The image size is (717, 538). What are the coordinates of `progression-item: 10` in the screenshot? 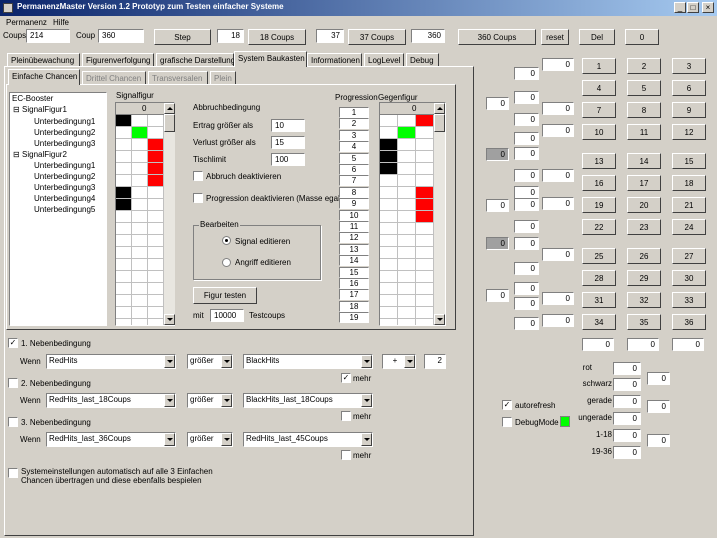 It's located at (354, 215).